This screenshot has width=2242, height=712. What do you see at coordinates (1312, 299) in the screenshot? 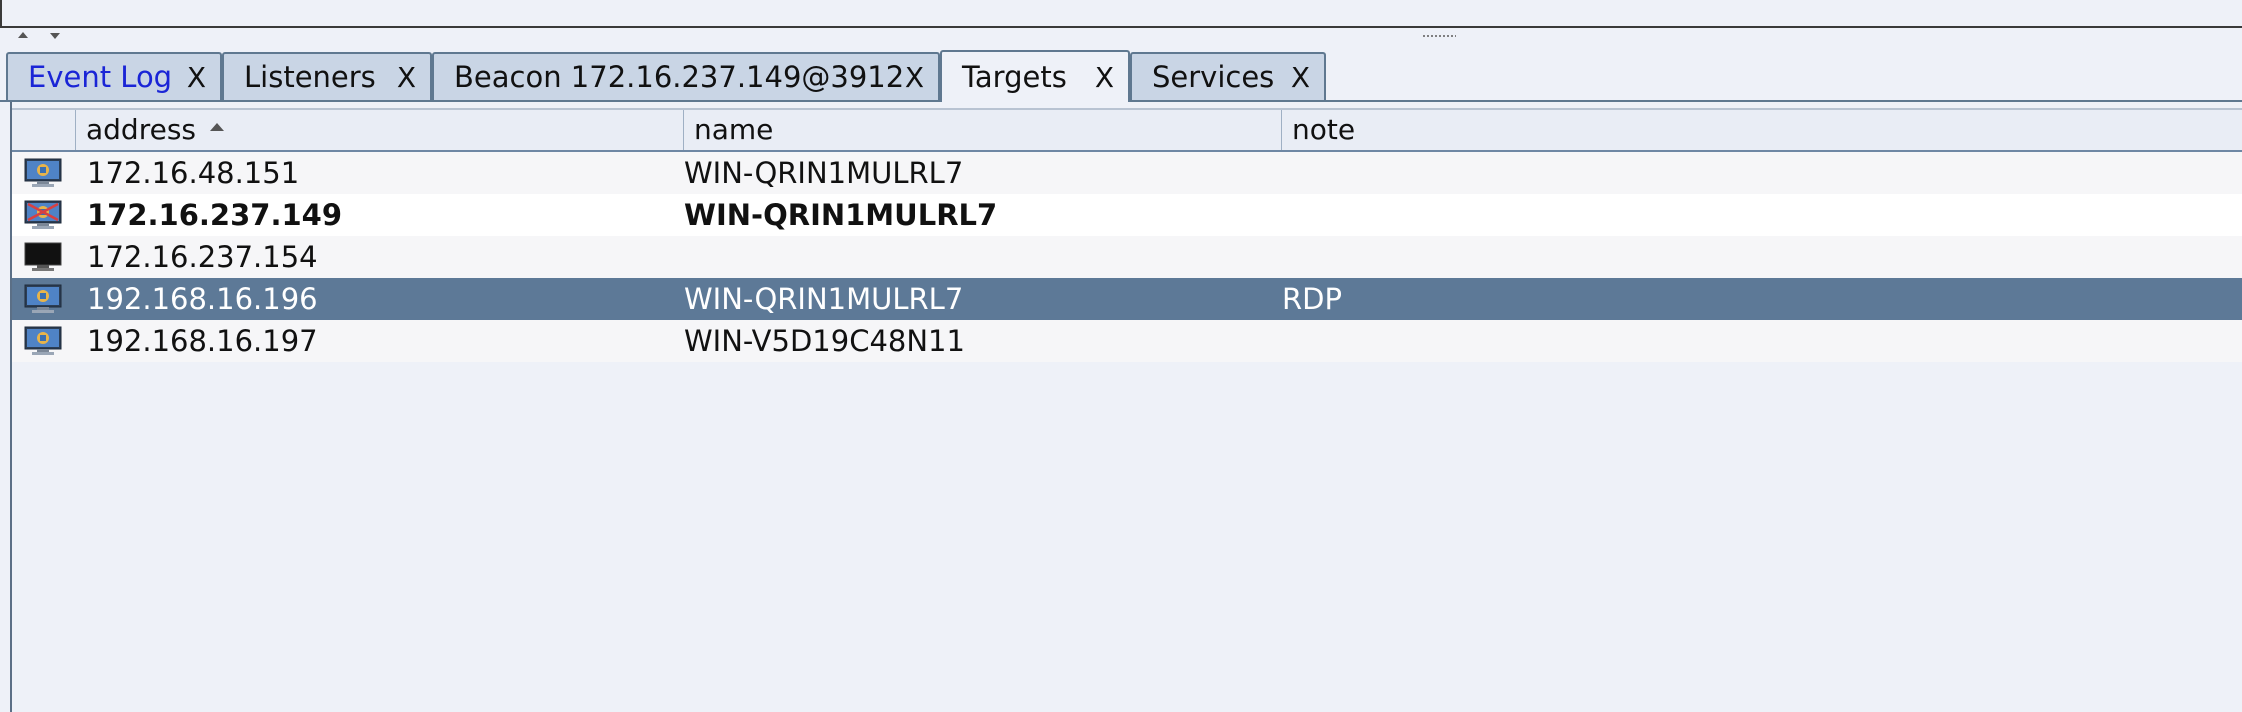
I see `note-cell: RDP` at bounding box center [1312, 299].